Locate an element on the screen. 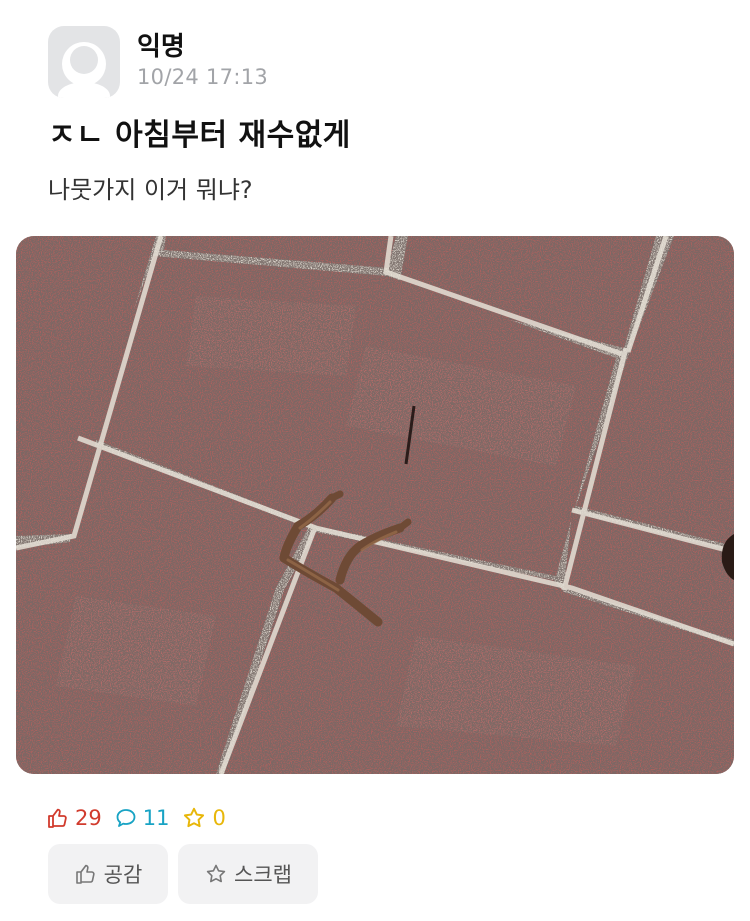 This screenshot has width=750, height=921. post-body: 나뭇가지 이거 뭐냐? is located at coordinates (150, 190).